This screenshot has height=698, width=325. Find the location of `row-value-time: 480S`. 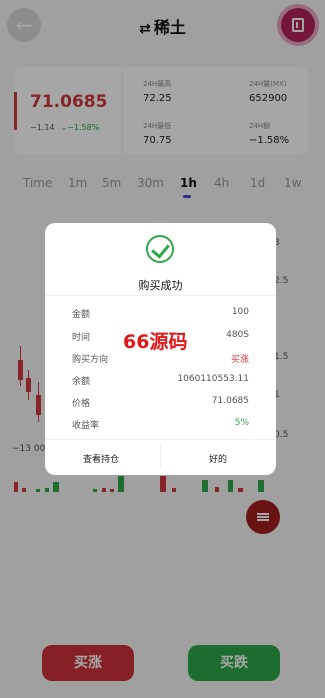

row-value-time: 480S is located at coordinates (237, 335).